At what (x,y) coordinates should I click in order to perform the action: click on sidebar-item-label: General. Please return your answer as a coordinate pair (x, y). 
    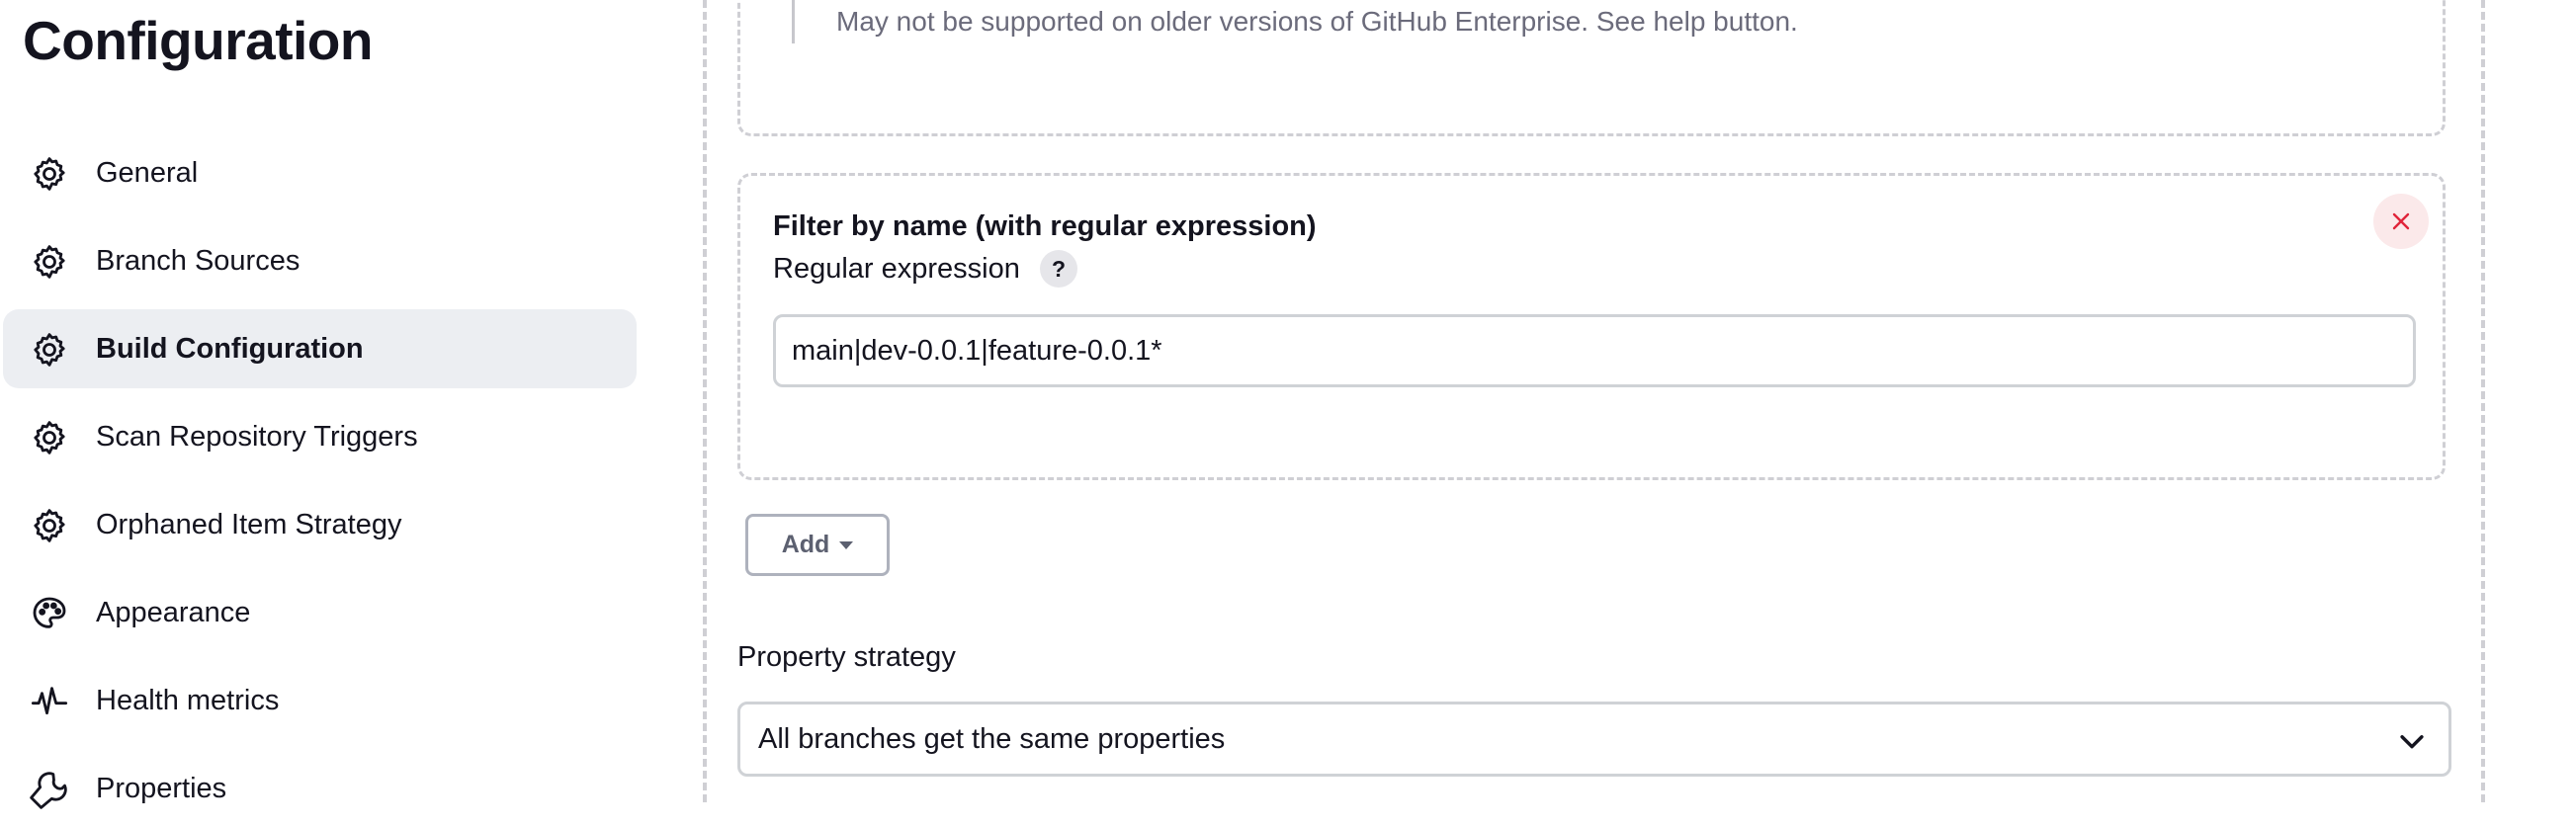
    Looking at the image, I should click on (147, 172).